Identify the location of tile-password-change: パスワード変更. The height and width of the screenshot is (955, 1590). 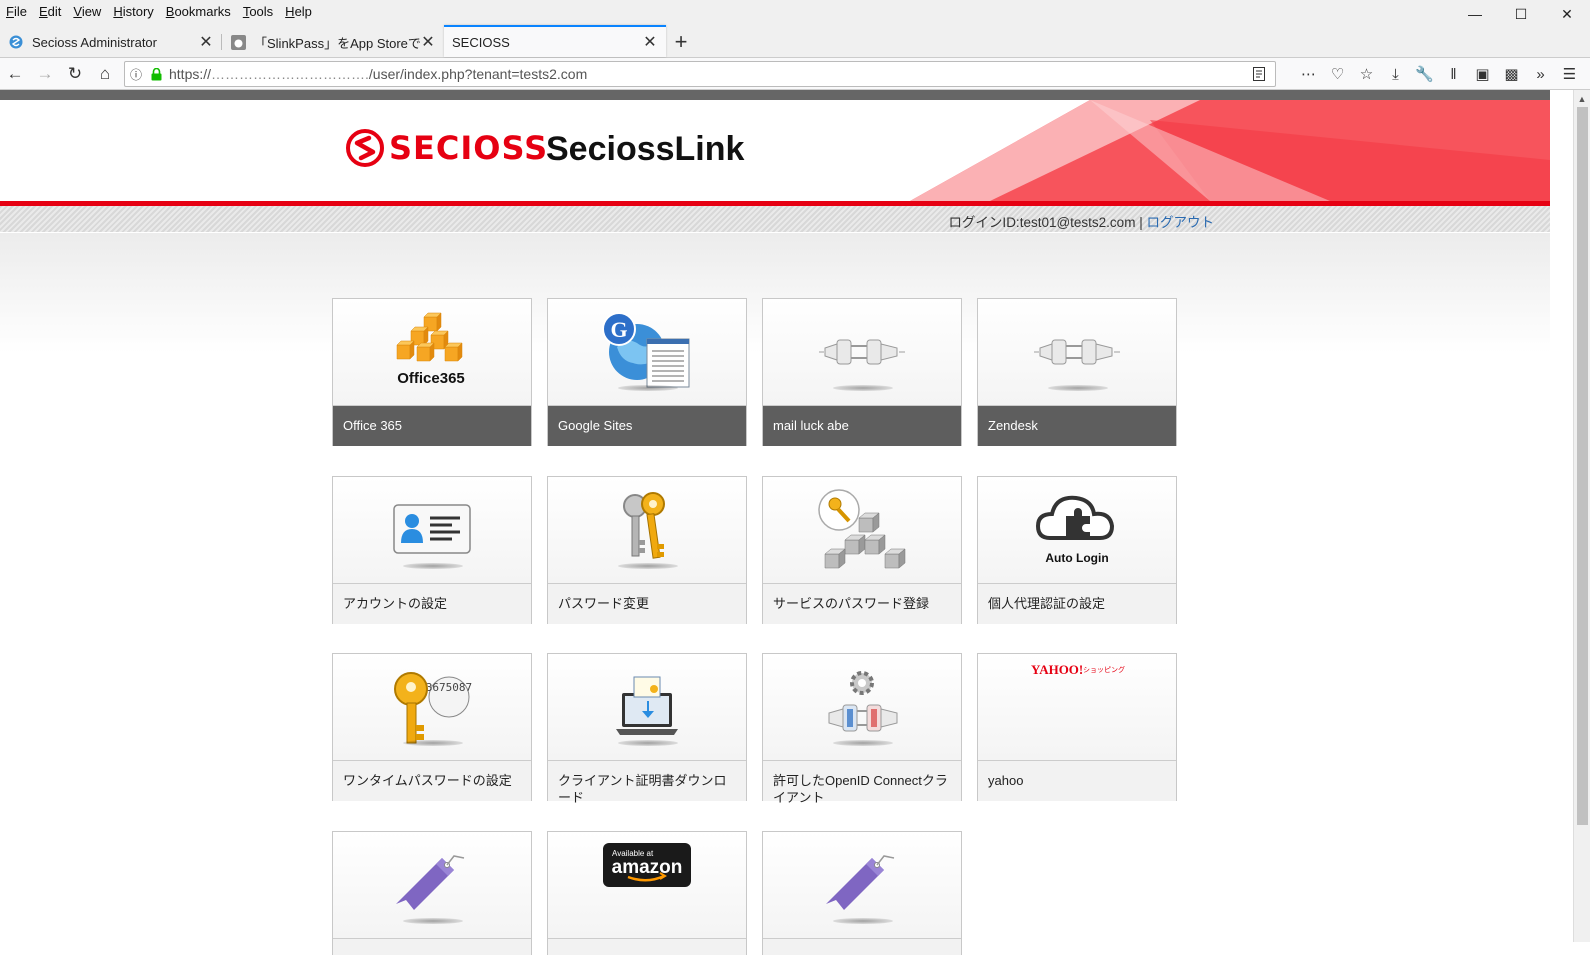
(647, 550).